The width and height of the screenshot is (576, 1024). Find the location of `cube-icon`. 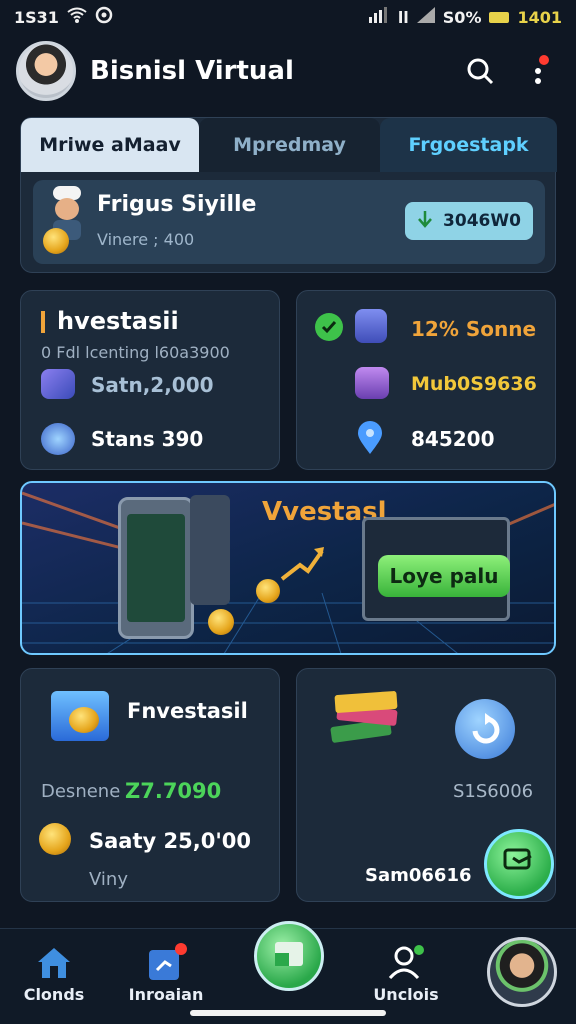

cube-icon is located at coordinates (58, 384).